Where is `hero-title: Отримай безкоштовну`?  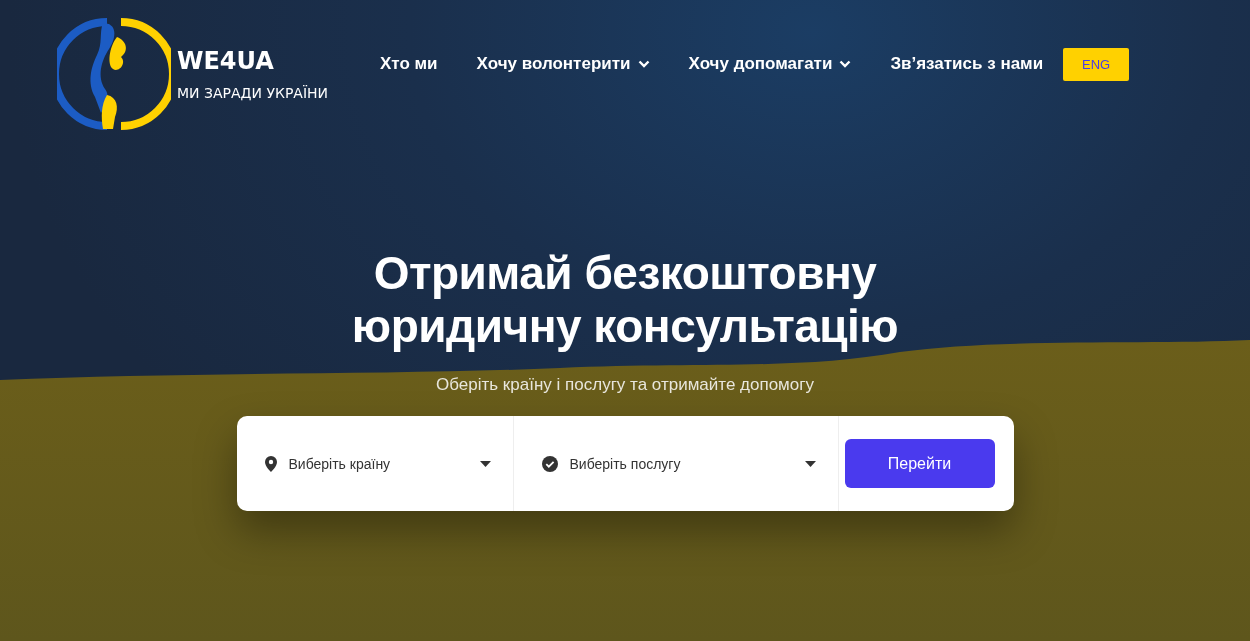
hero-title: Отримай безкоштовну is located at coordinates (625, 273).